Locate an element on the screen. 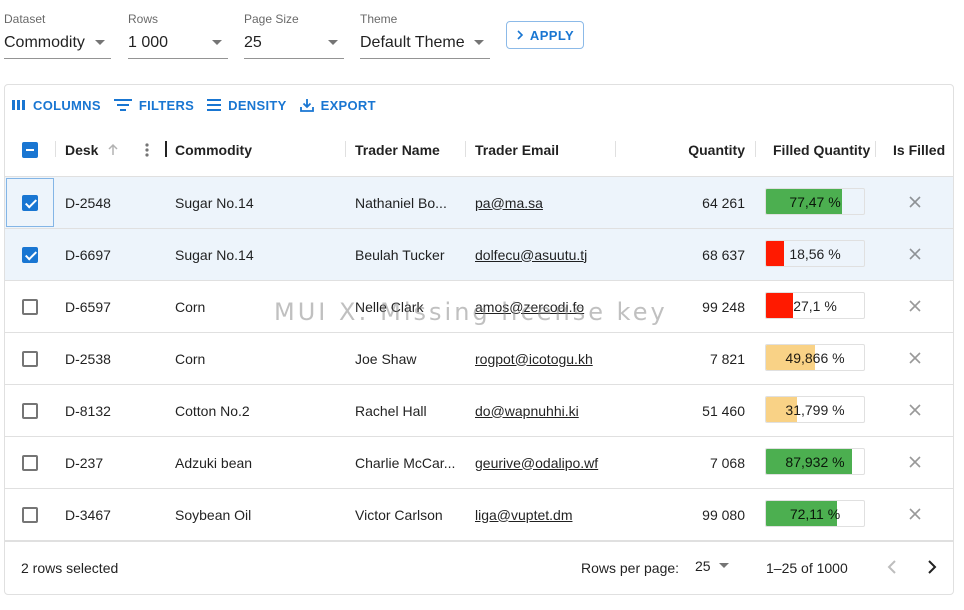  dataset-select: Dataset Commodity is located at coordinates (57, 35).